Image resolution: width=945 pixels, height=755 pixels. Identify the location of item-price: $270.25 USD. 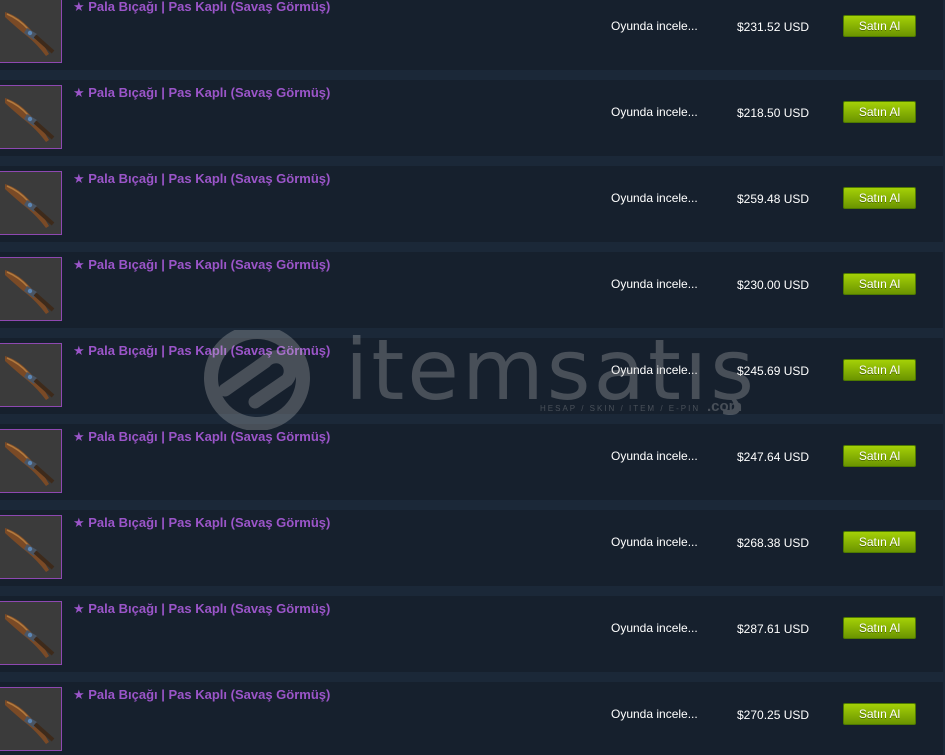
(773, 715).